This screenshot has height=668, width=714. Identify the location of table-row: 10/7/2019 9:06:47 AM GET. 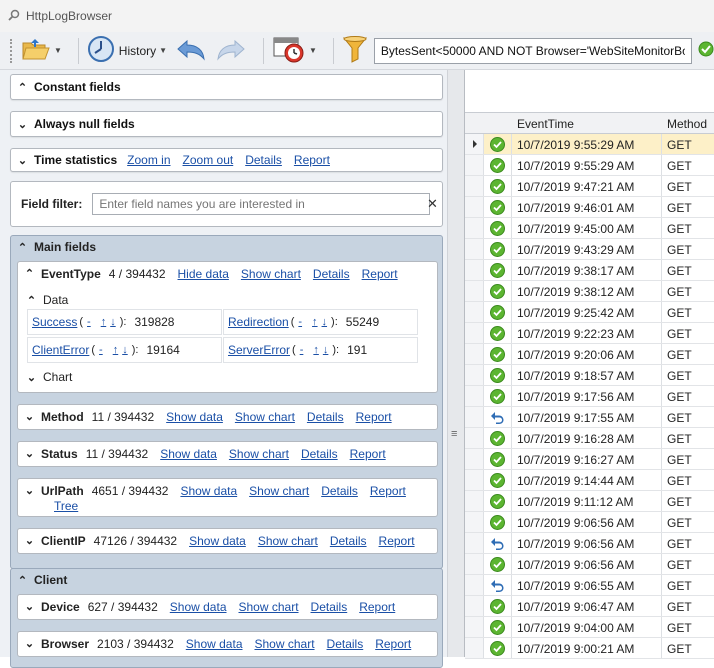
(589, 606).